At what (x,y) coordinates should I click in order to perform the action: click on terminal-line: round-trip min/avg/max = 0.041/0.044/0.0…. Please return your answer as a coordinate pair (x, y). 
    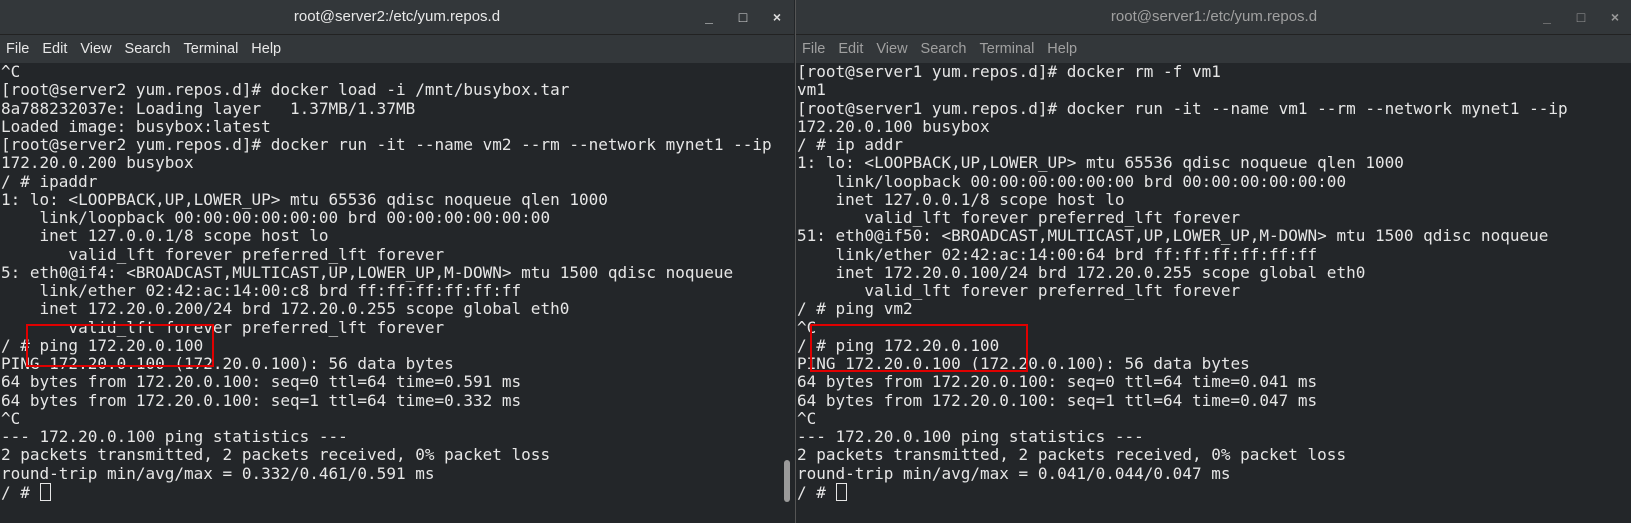
    Looking at the image, I should click on (1014, 473).